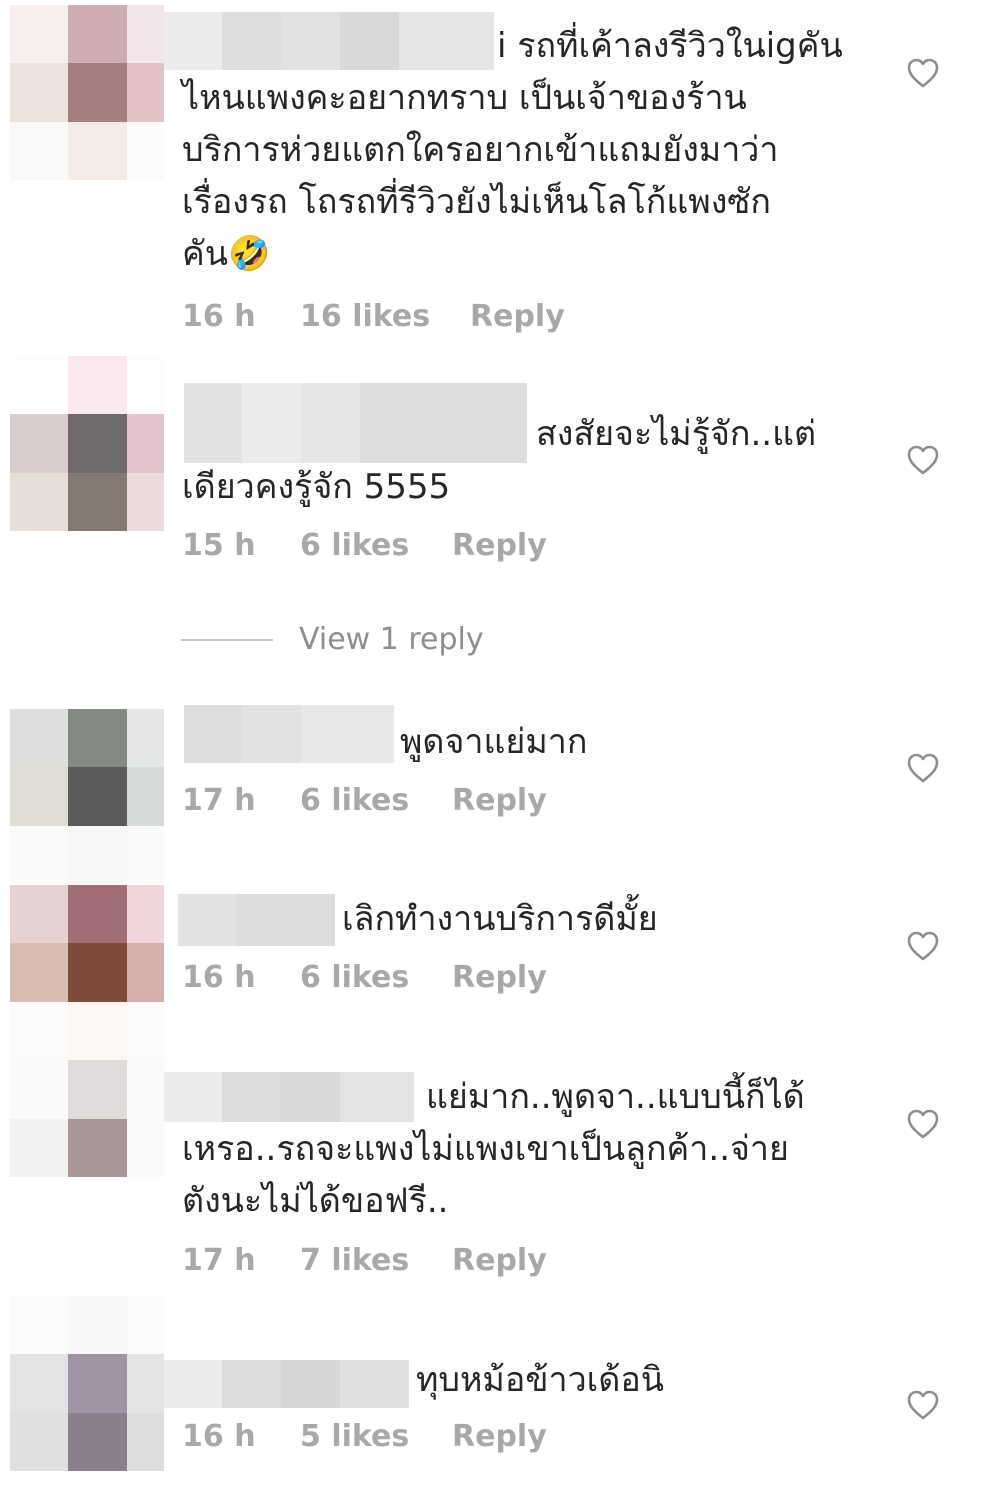 Image resolution: width=1000 pixels, height=1493 pixels. I want to click on comment-text-line: เลิกทำงานบริการดีมั้ย, so click(500, 919).